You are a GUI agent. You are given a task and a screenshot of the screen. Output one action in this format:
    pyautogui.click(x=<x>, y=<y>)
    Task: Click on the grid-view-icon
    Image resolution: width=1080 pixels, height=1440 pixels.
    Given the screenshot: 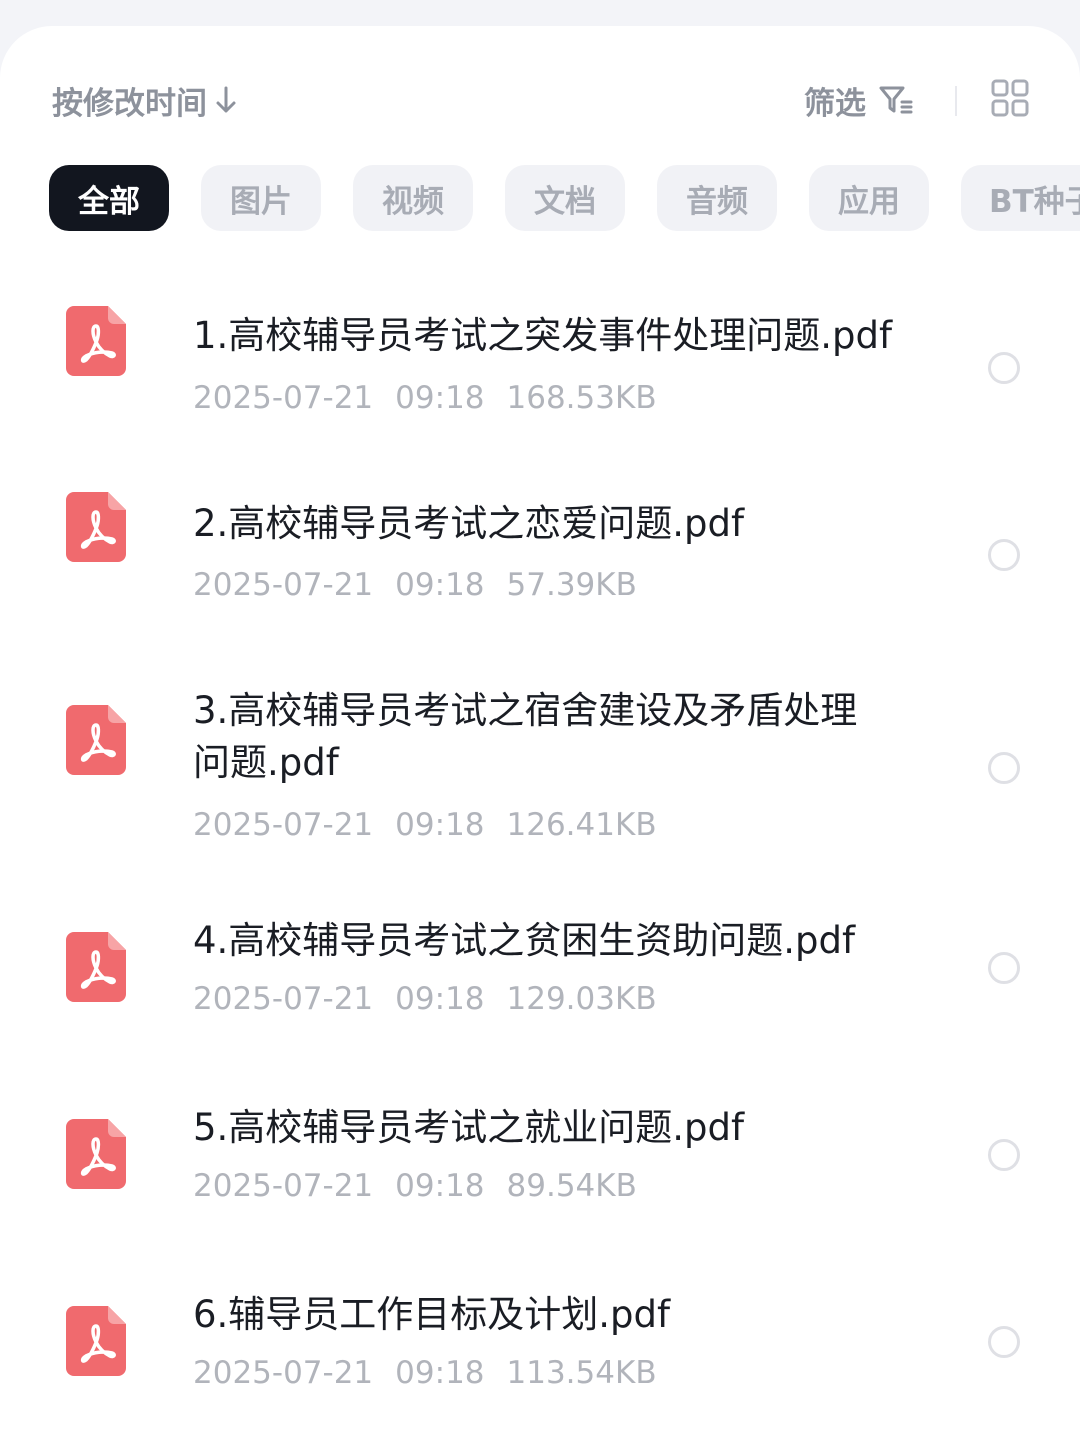 What is the action you would take?
    pyautogui.click(x=1010, y=100)
    